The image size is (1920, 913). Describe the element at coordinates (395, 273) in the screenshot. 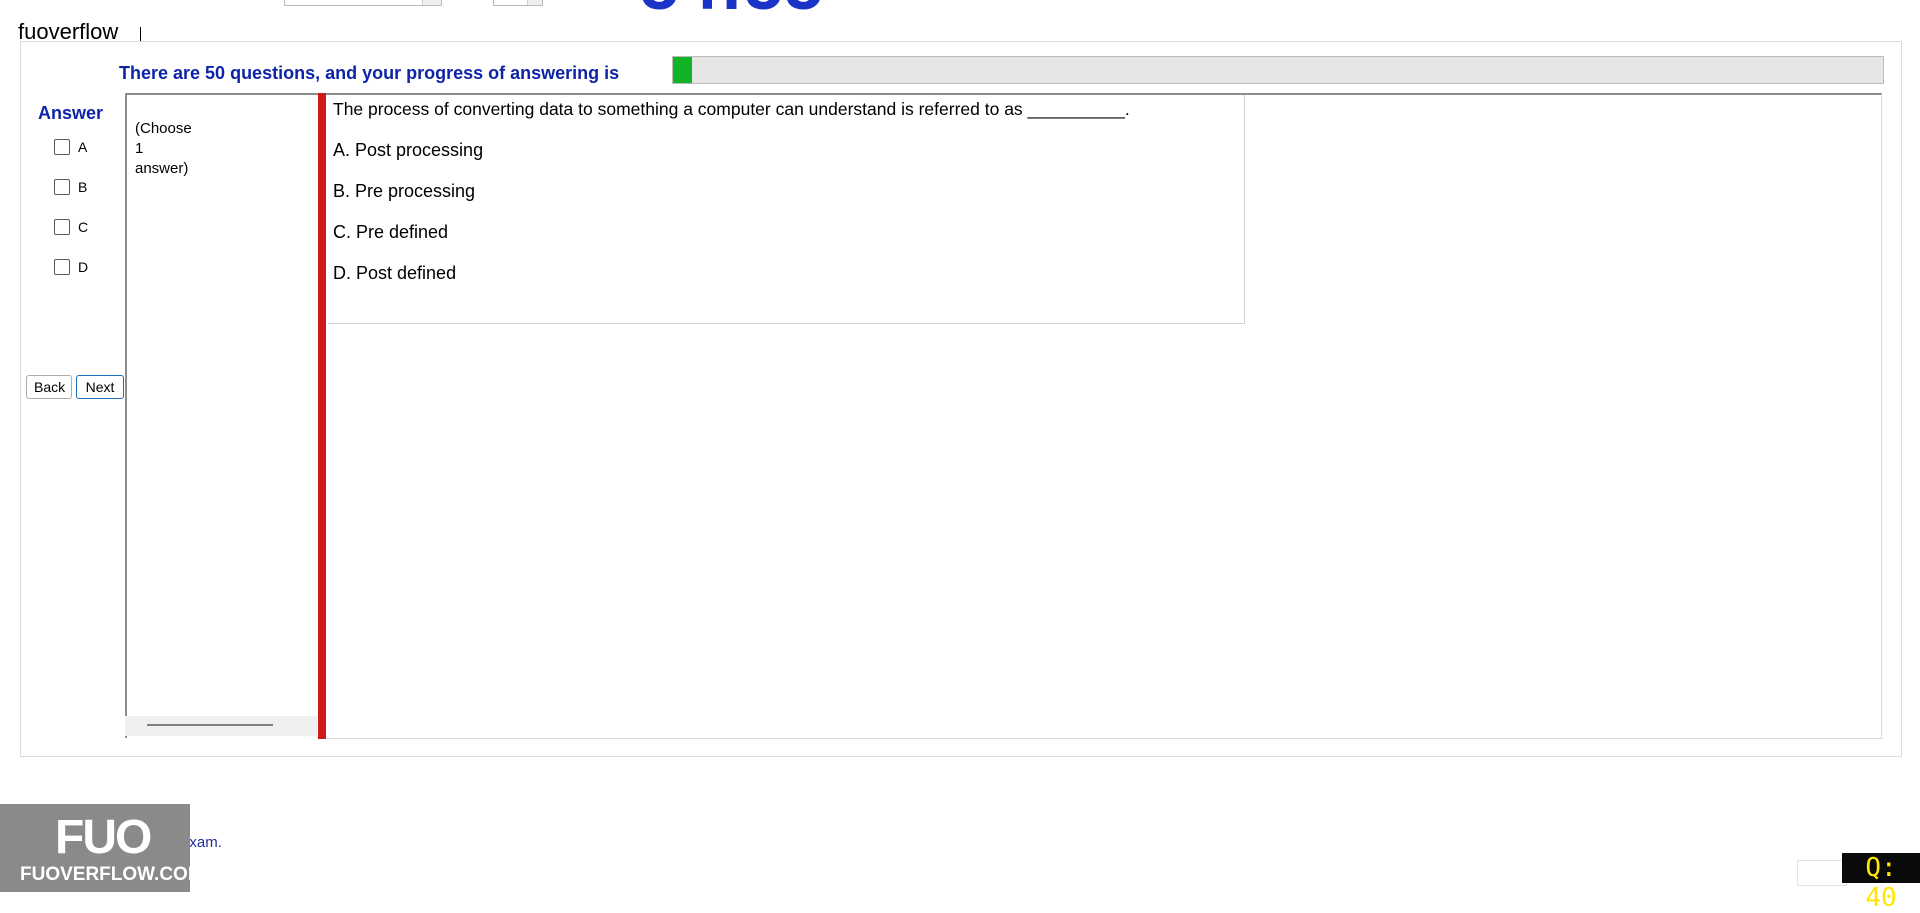

I see `question-option-d: D. Post defined` at that location.